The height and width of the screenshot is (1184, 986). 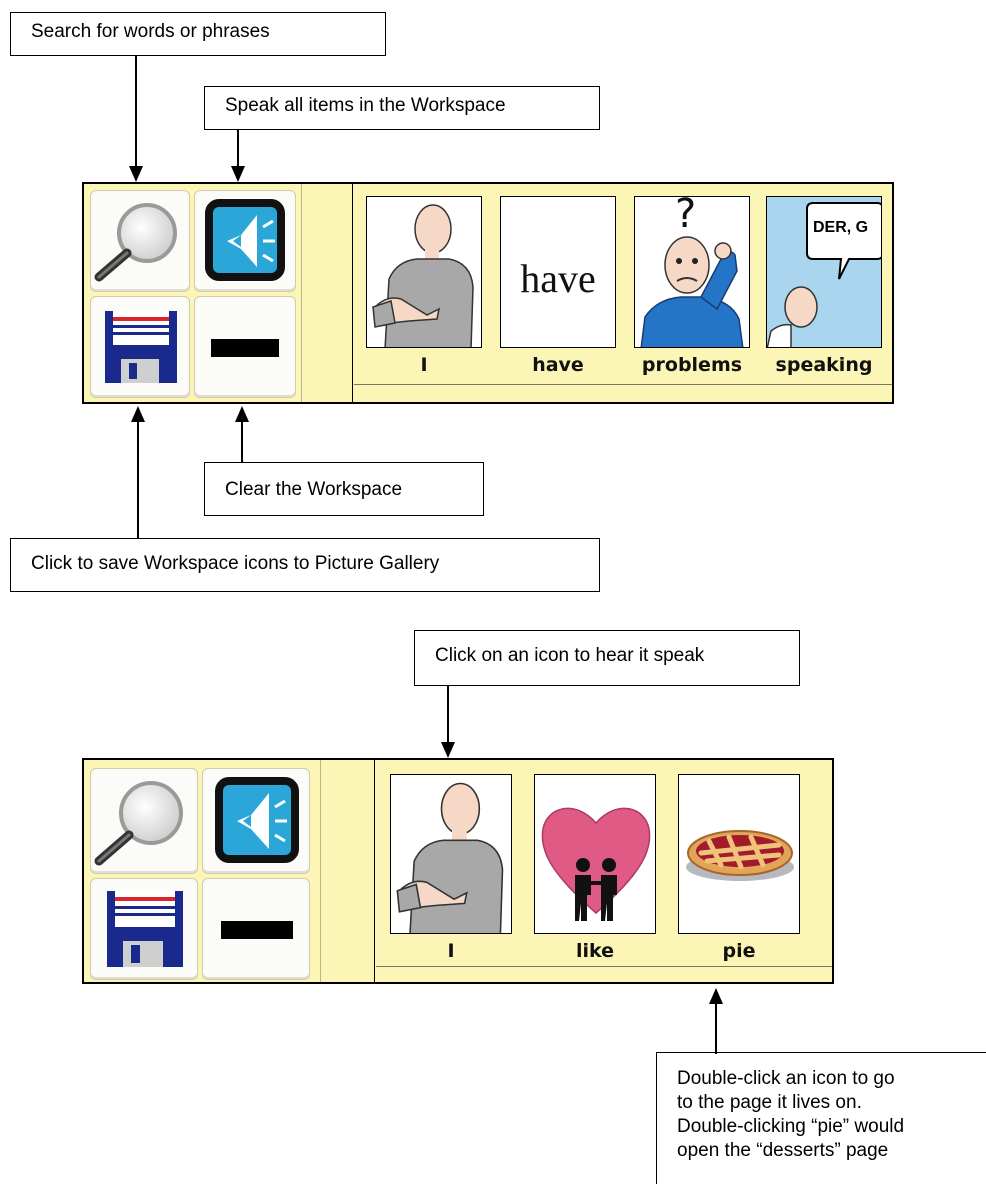 I want to click on double-click-line-4: open the “desserts” page, so click(x=783, y=1150).